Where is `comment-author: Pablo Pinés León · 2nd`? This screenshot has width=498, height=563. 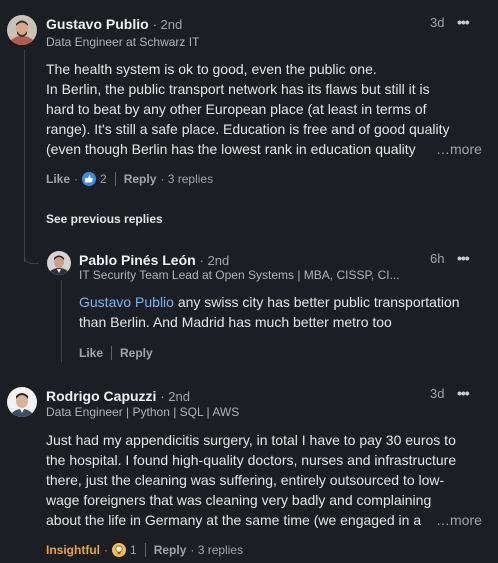
comment-author: Pablo Pinés León · 2nd is located at coordinates (154, 260).